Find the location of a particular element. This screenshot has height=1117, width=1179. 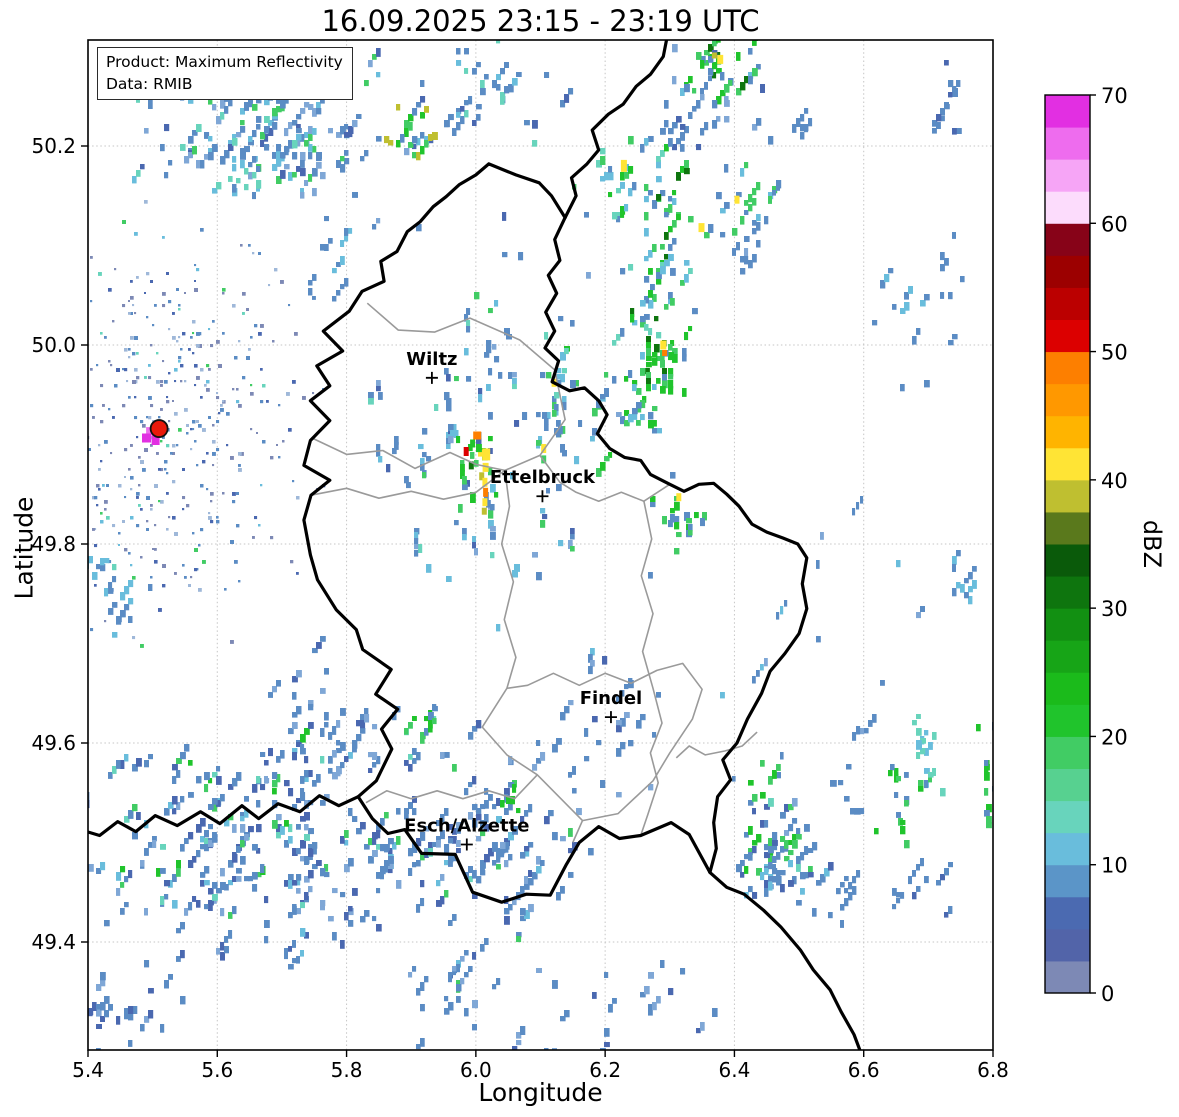

y-tick-label: 50.0 is located at coordinates (53, 345).